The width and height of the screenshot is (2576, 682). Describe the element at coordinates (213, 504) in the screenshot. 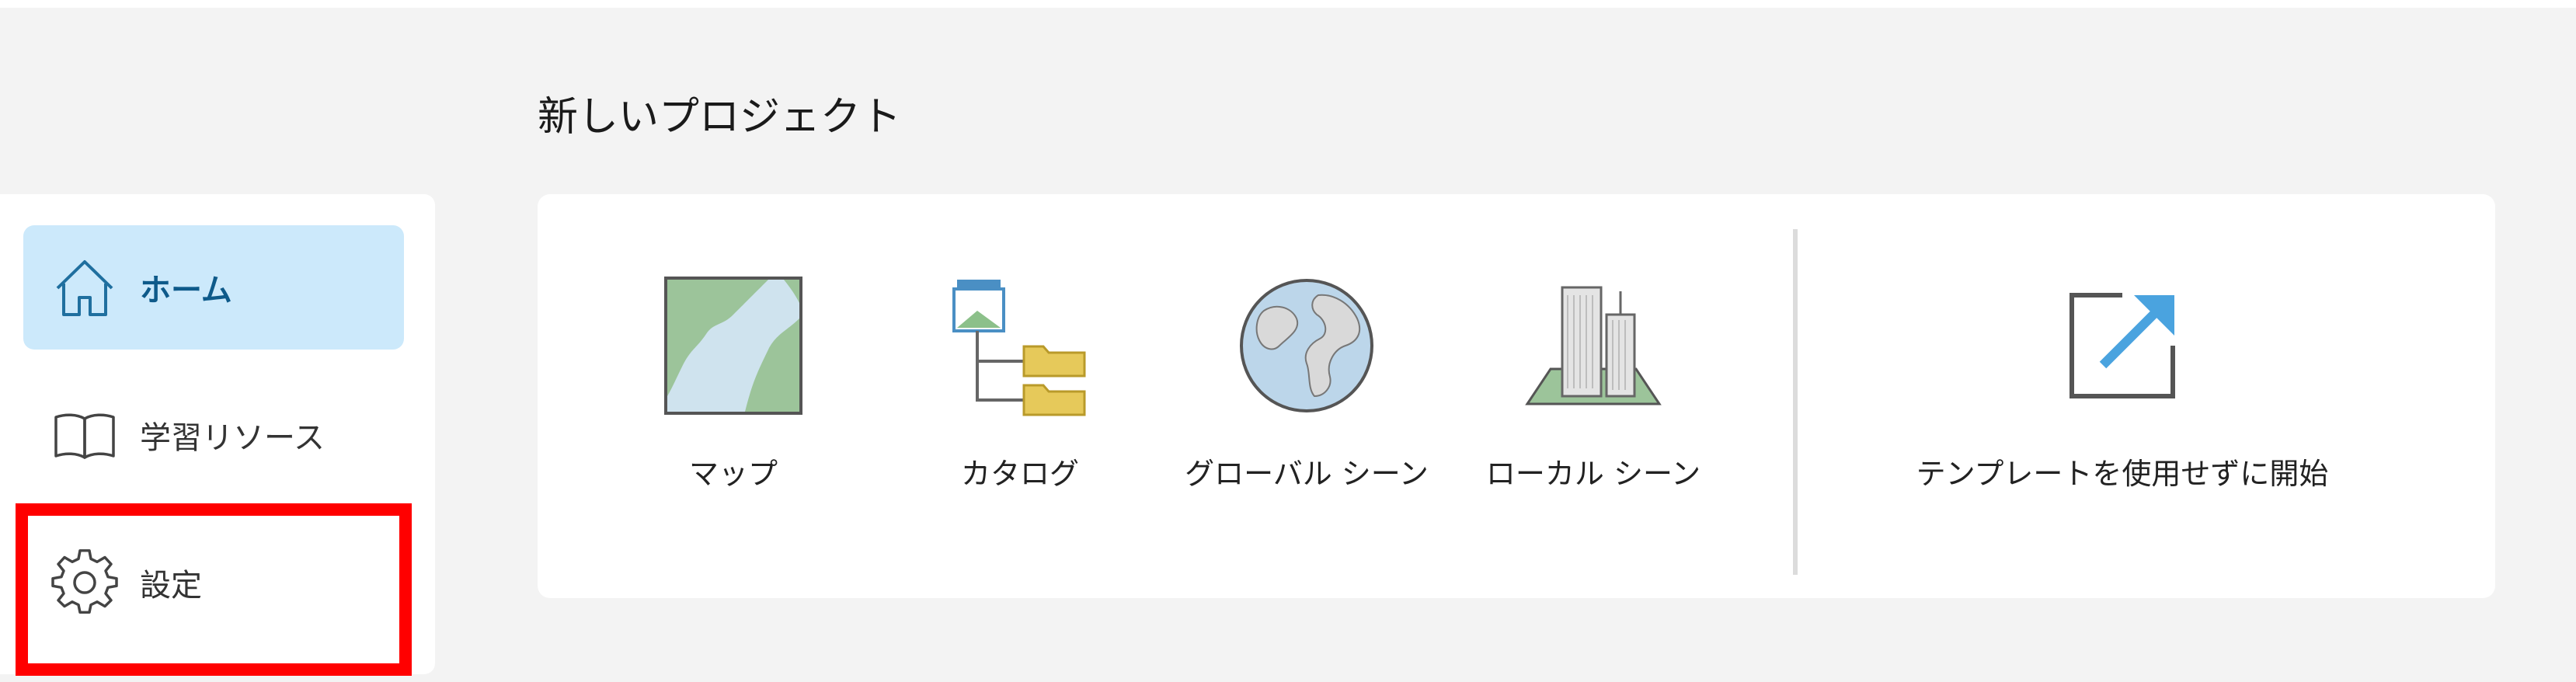

I see `sidebar-divider` at that location.